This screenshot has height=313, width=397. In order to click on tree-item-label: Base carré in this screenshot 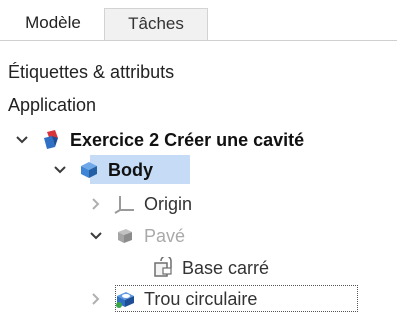, I will do `click(226, 267)`.